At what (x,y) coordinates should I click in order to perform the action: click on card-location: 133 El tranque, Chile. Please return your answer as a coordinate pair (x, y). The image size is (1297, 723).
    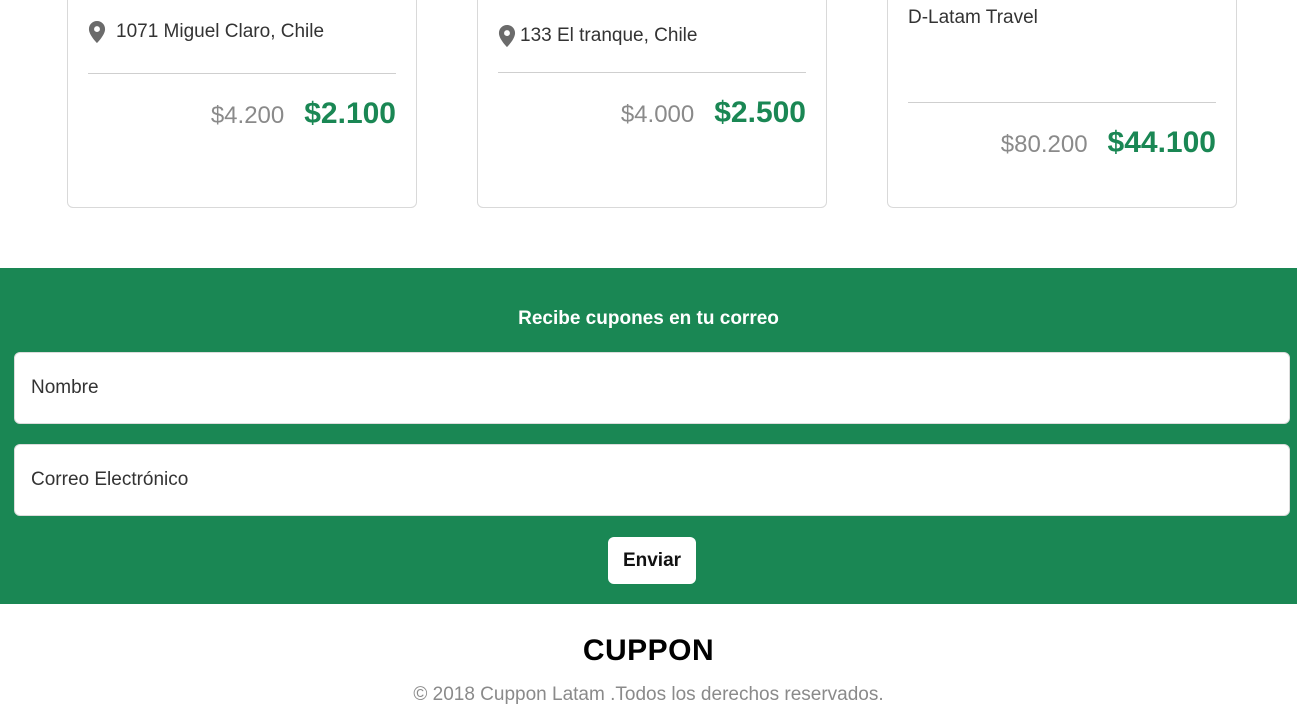
    Looking at the image, I should click on (597, 36).